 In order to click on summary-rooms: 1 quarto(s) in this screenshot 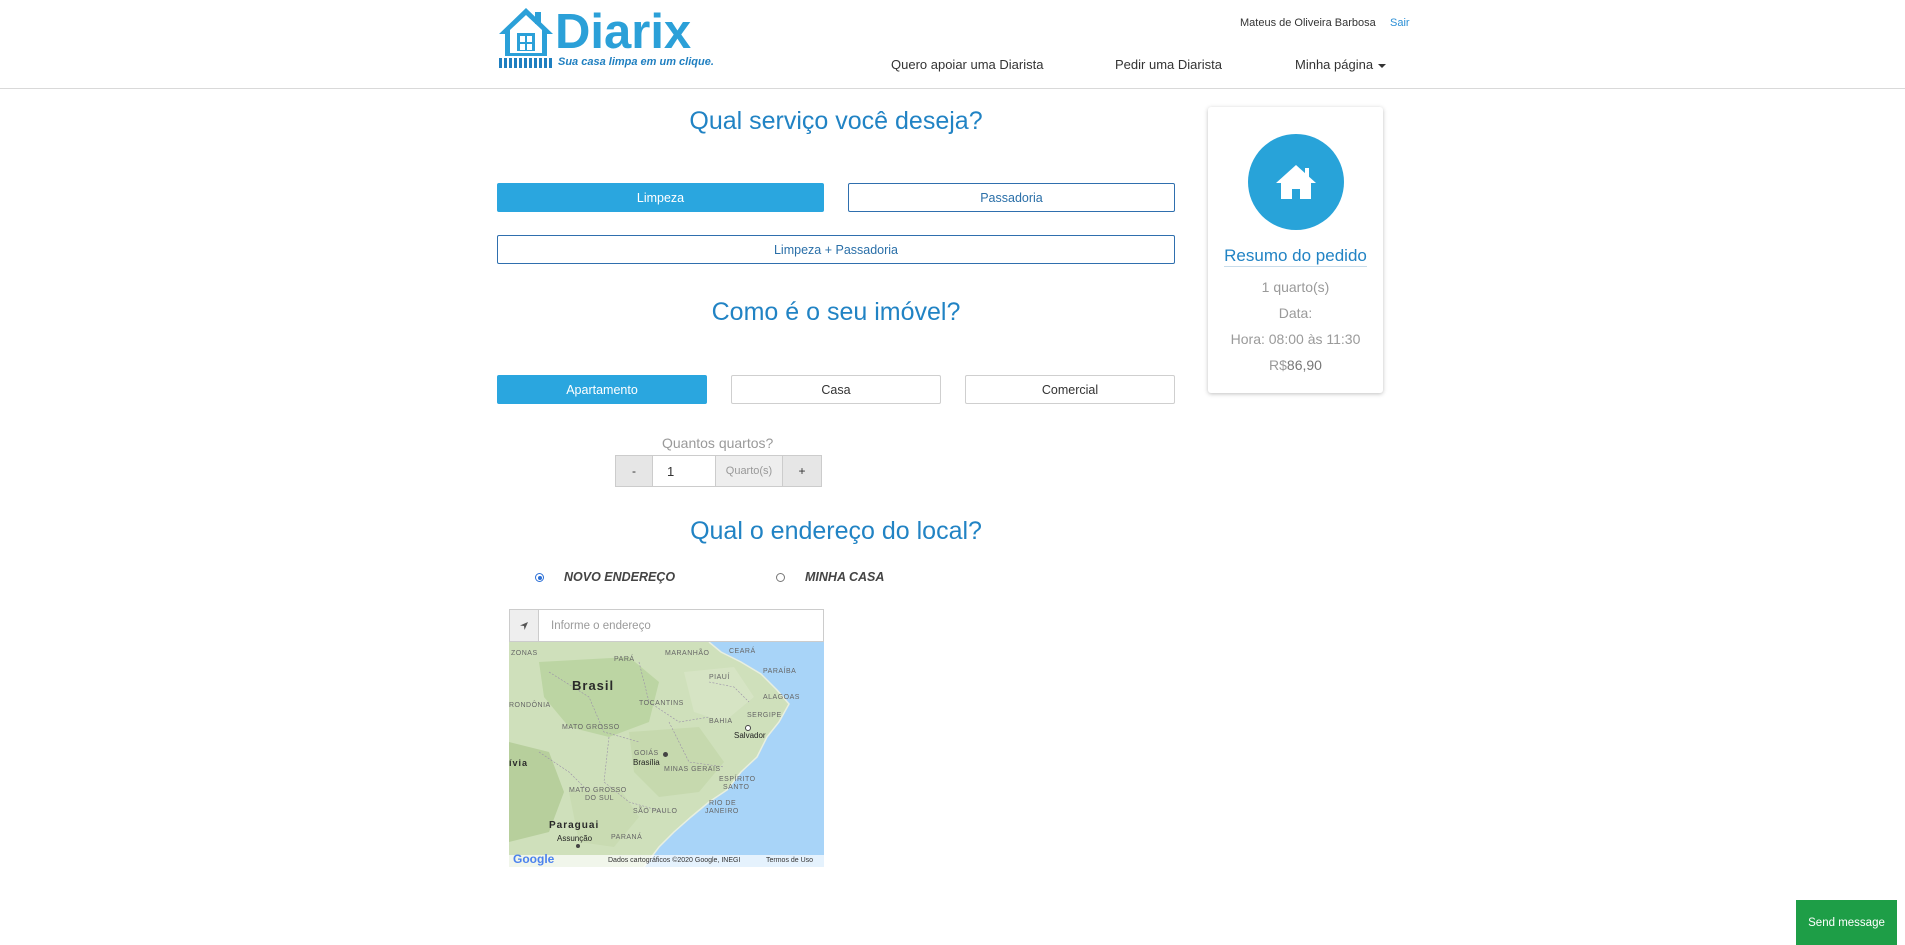, I will do `click(1295, 287)`.